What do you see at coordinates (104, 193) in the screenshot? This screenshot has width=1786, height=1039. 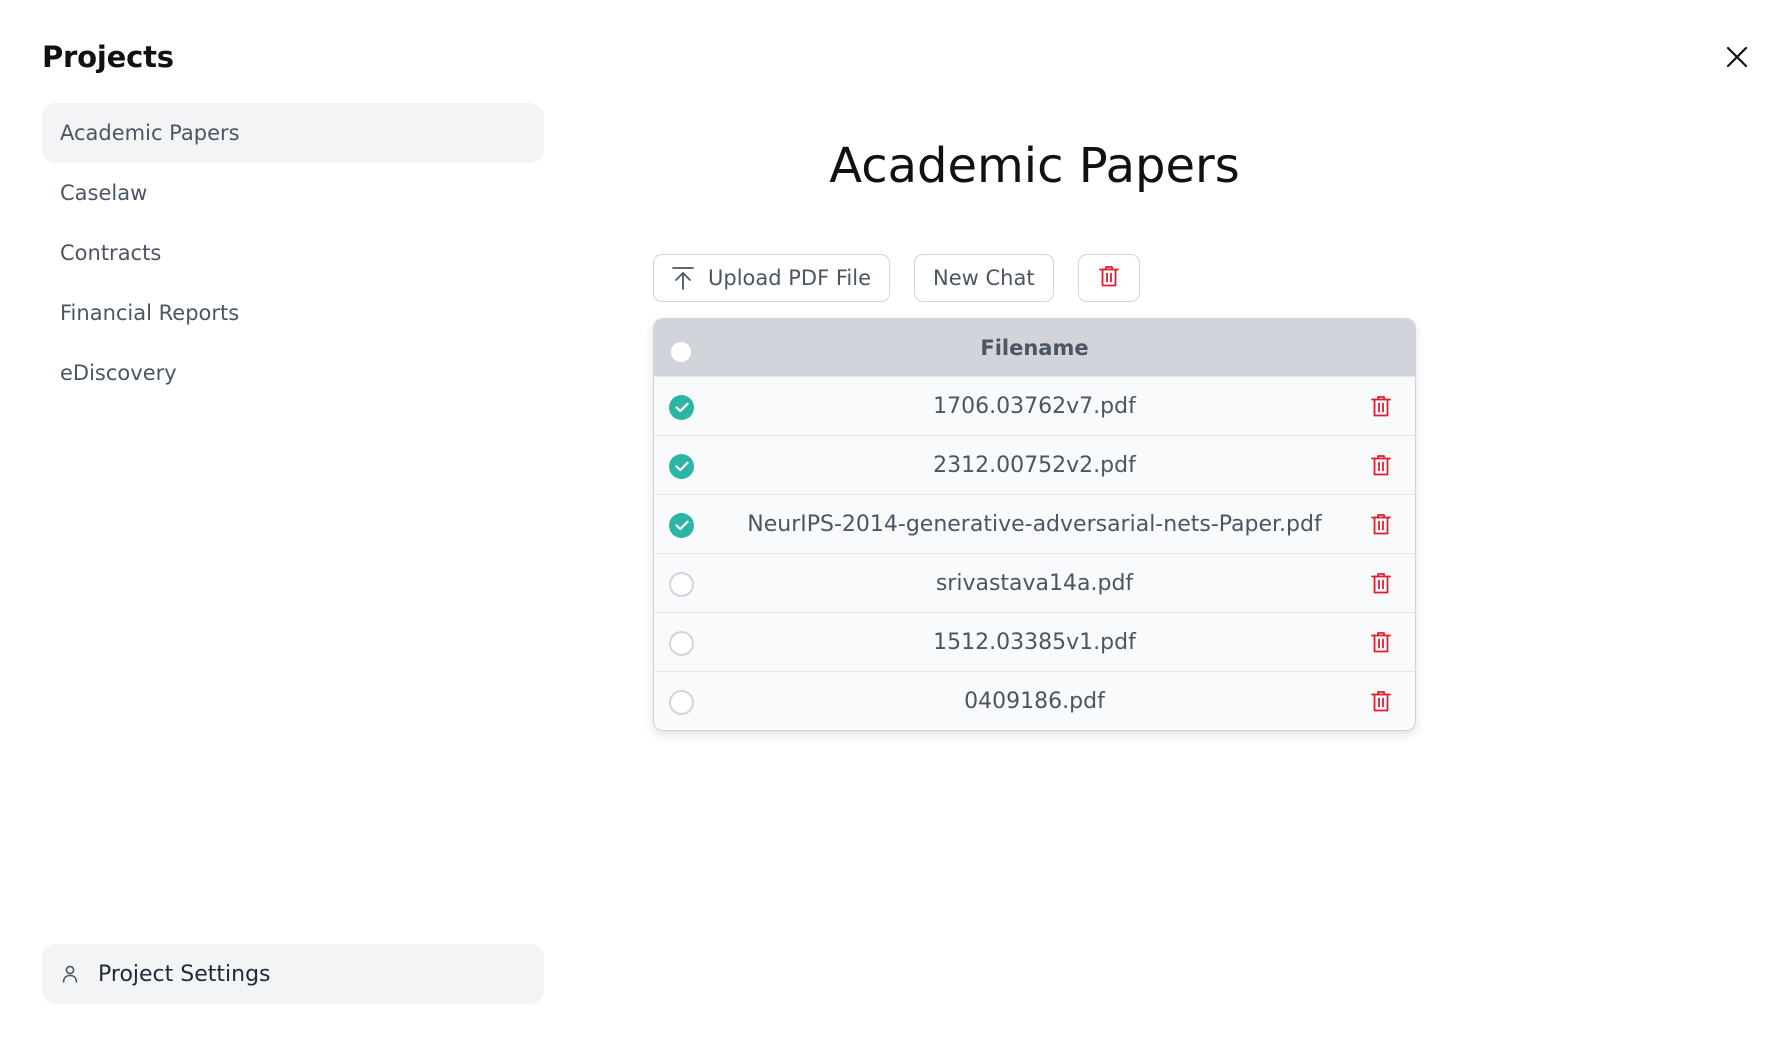 I see `sidebar-item-label: Caselaw` at bounding box center [104, 193].